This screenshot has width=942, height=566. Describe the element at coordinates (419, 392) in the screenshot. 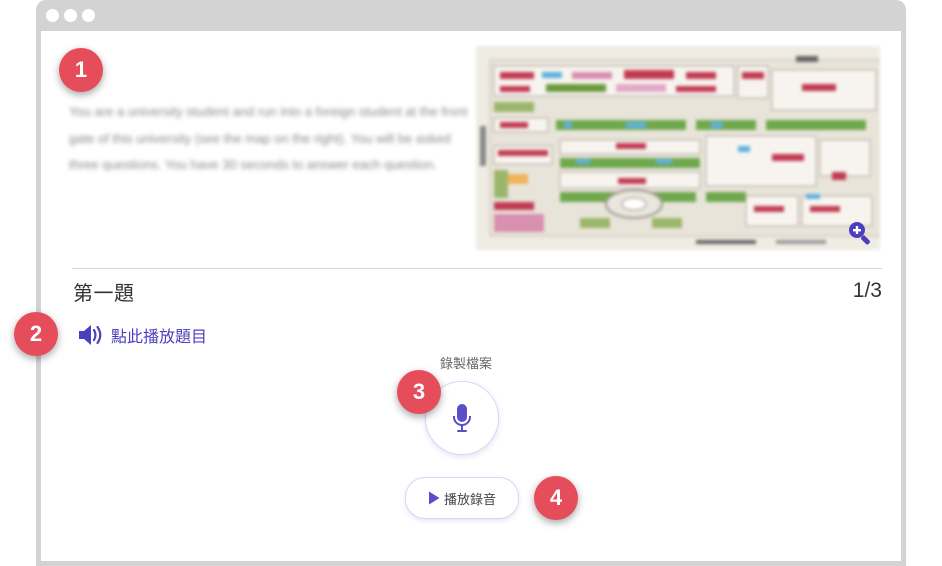

I see `callout-badge: 3` at that location.